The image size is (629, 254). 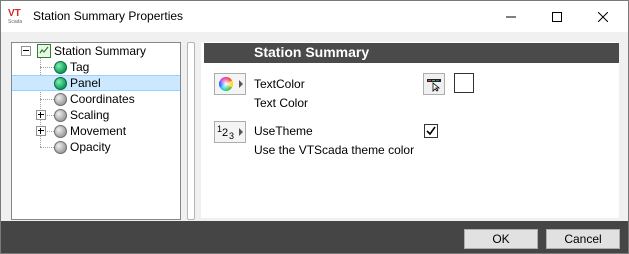 I want to click on prop-name-usetheme: UseTheme, so click(x=283, y=131).